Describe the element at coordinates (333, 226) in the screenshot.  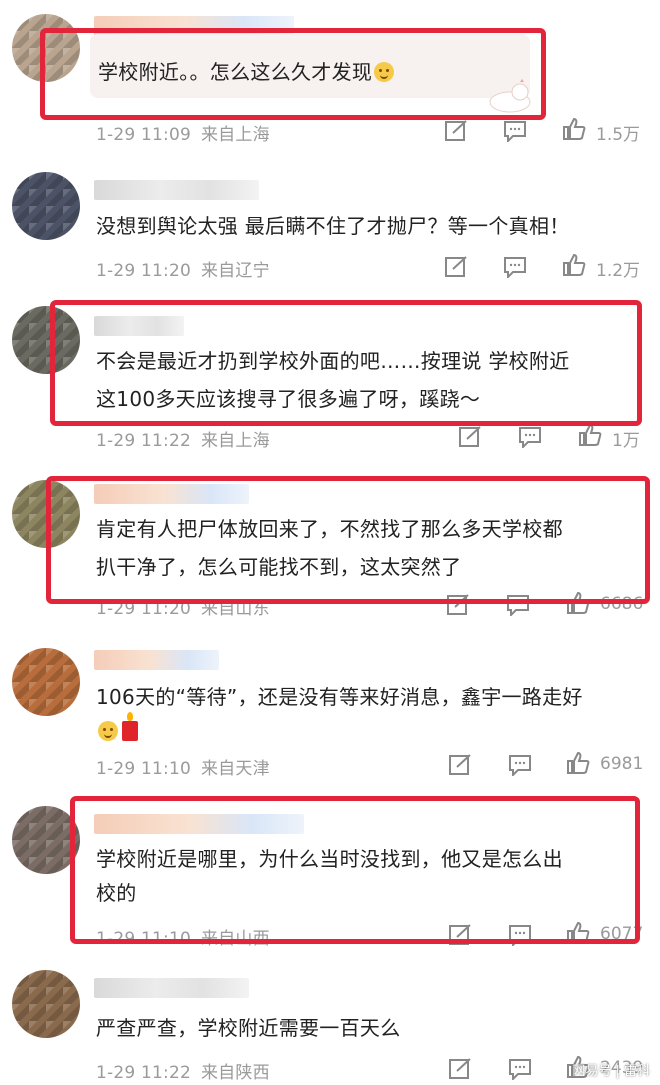
I see `comment-text: 没想到舆论太强 最后瞒不住了才抛尸？等一个真相！` at that location.